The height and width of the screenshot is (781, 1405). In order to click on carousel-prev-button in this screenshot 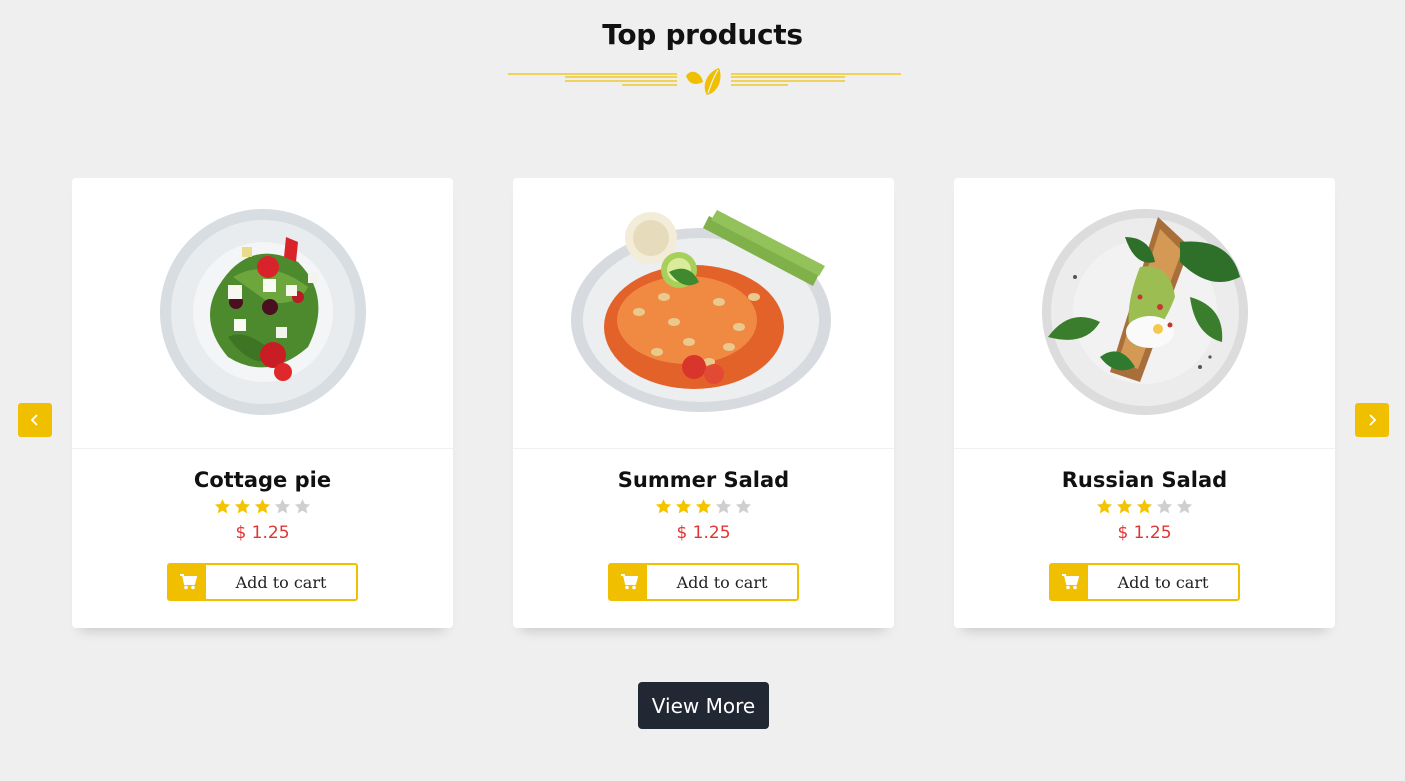, I will do `click(35, 420)`.